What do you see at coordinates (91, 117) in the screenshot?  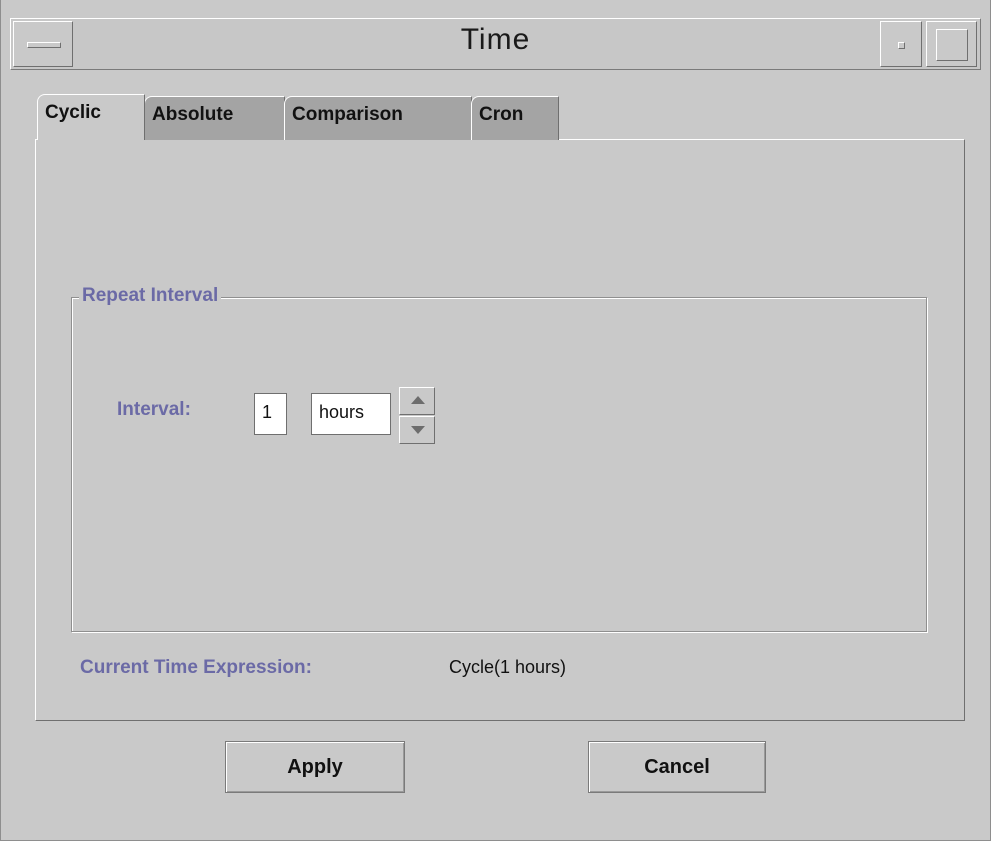 I see `tab-cyclic: Cyclic` at bounding box center [91, 117].